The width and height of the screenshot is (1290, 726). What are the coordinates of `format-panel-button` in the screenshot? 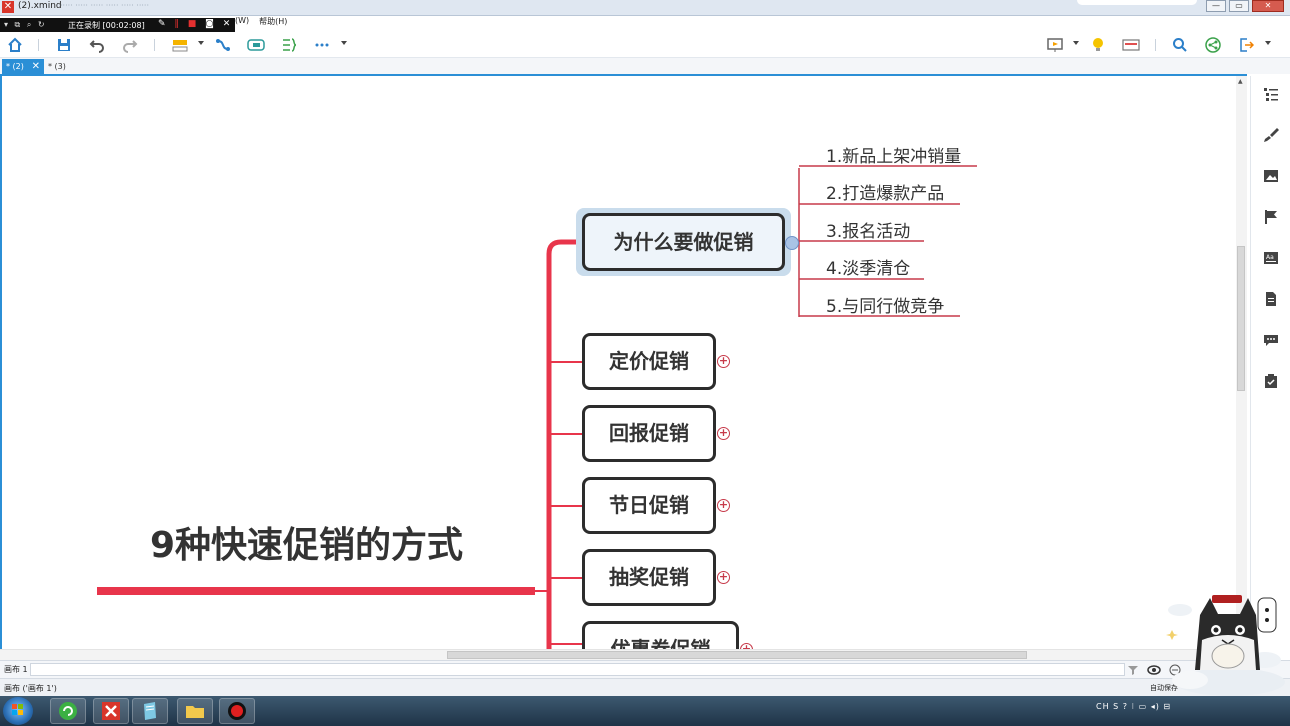 It's located at (1131, 45).